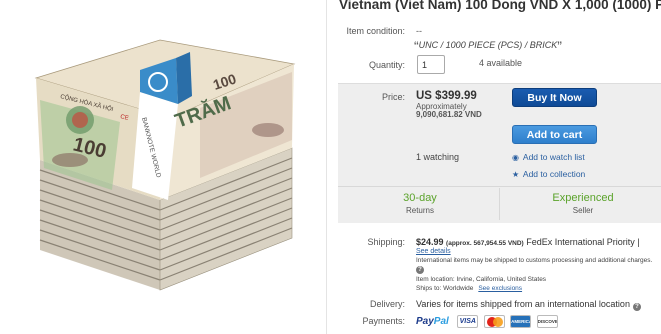 The height and width of the screenshot is (334, 661). Describe the element at coordinates (393, 97) in the screenshot. I see `price-label: Price:` at that location.